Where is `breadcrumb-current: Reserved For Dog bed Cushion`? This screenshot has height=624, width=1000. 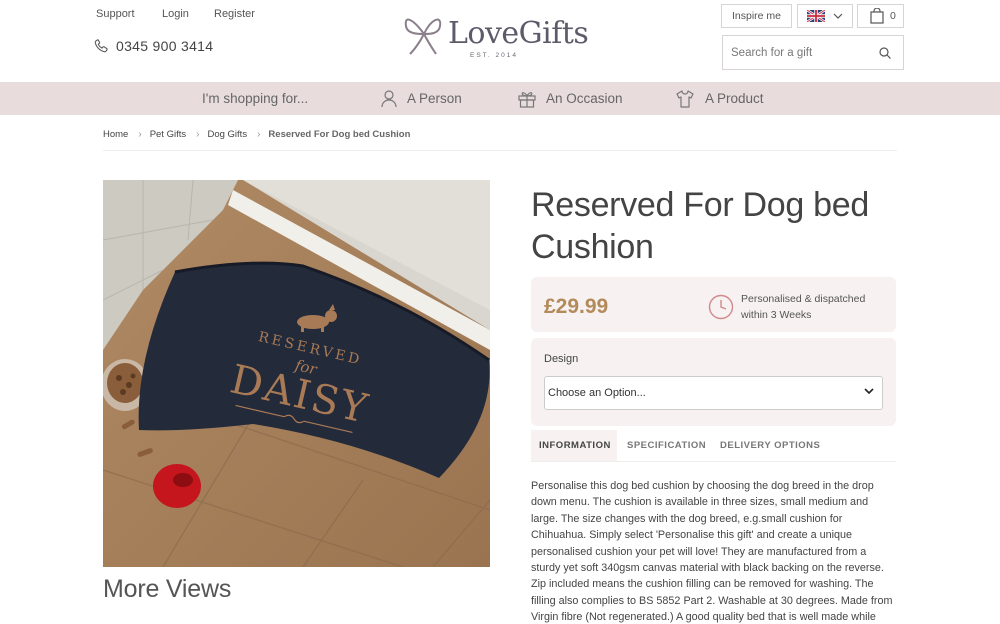
breadcrumb-current: Reserved For Dog bed Cushion is located at coordinates (339, 134).